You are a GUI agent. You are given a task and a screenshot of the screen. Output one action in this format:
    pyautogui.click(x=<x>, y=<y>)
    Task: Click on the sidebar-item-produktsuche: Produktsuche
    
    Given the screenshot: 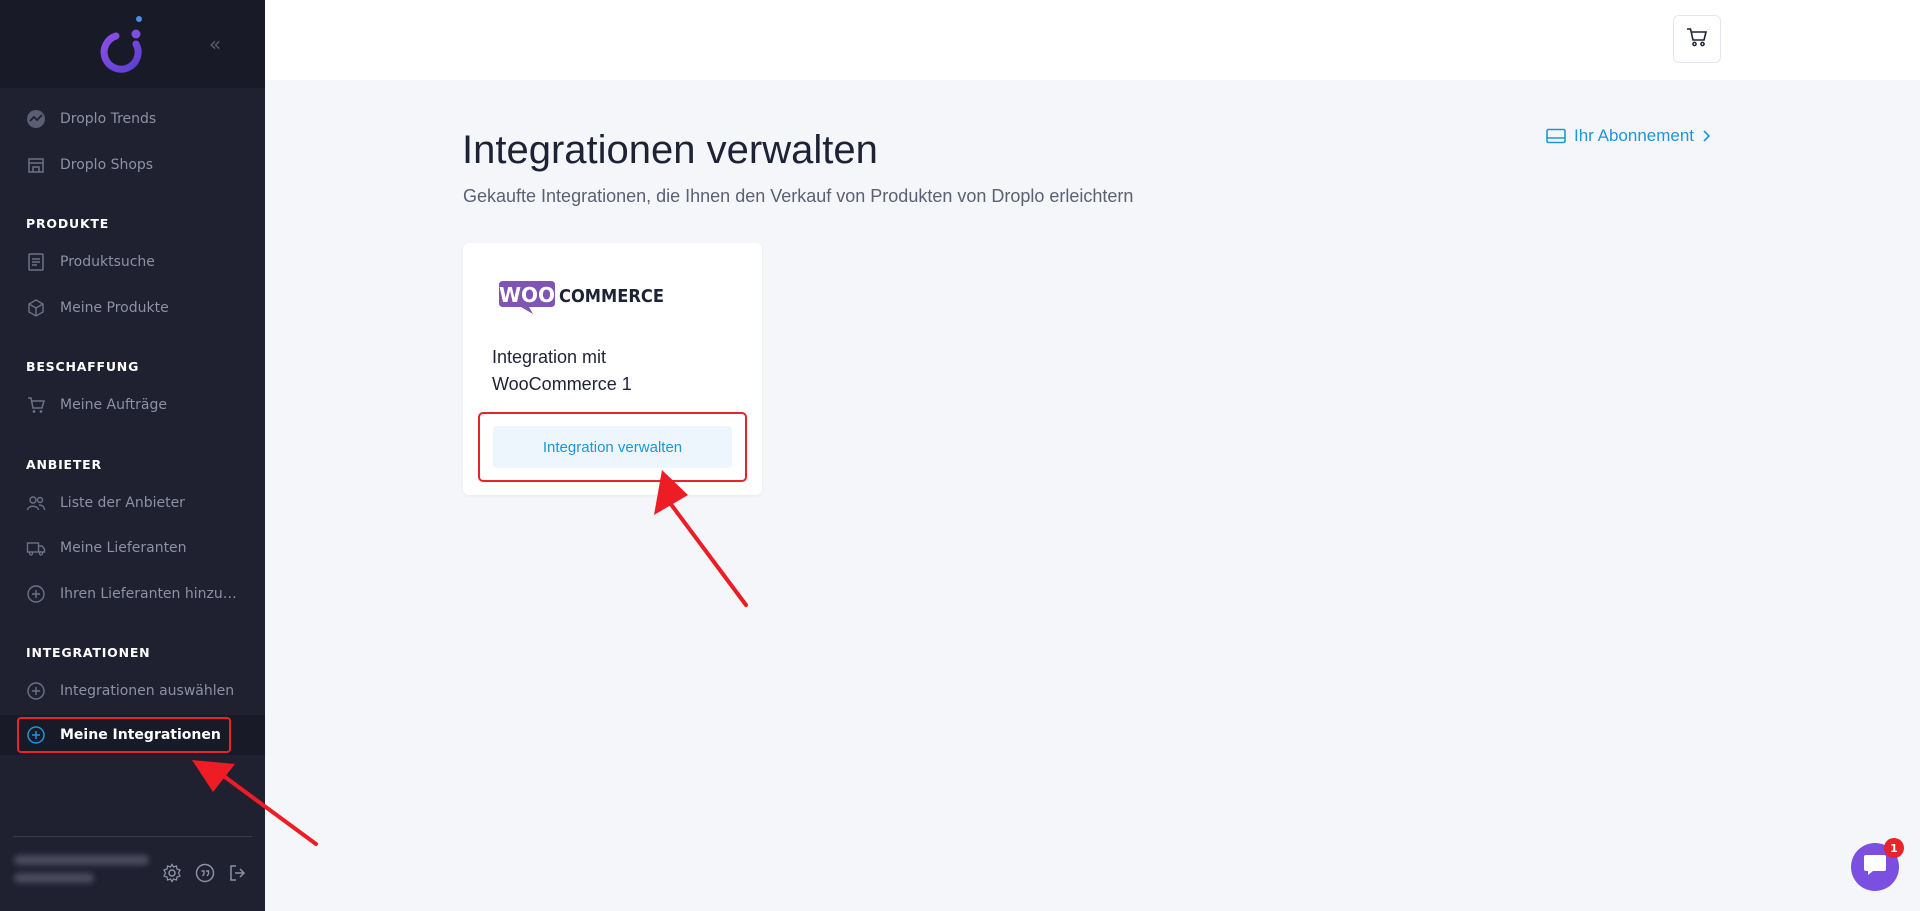 What is the action you would take?
    pyautogui.click(x=132, y=262)
    